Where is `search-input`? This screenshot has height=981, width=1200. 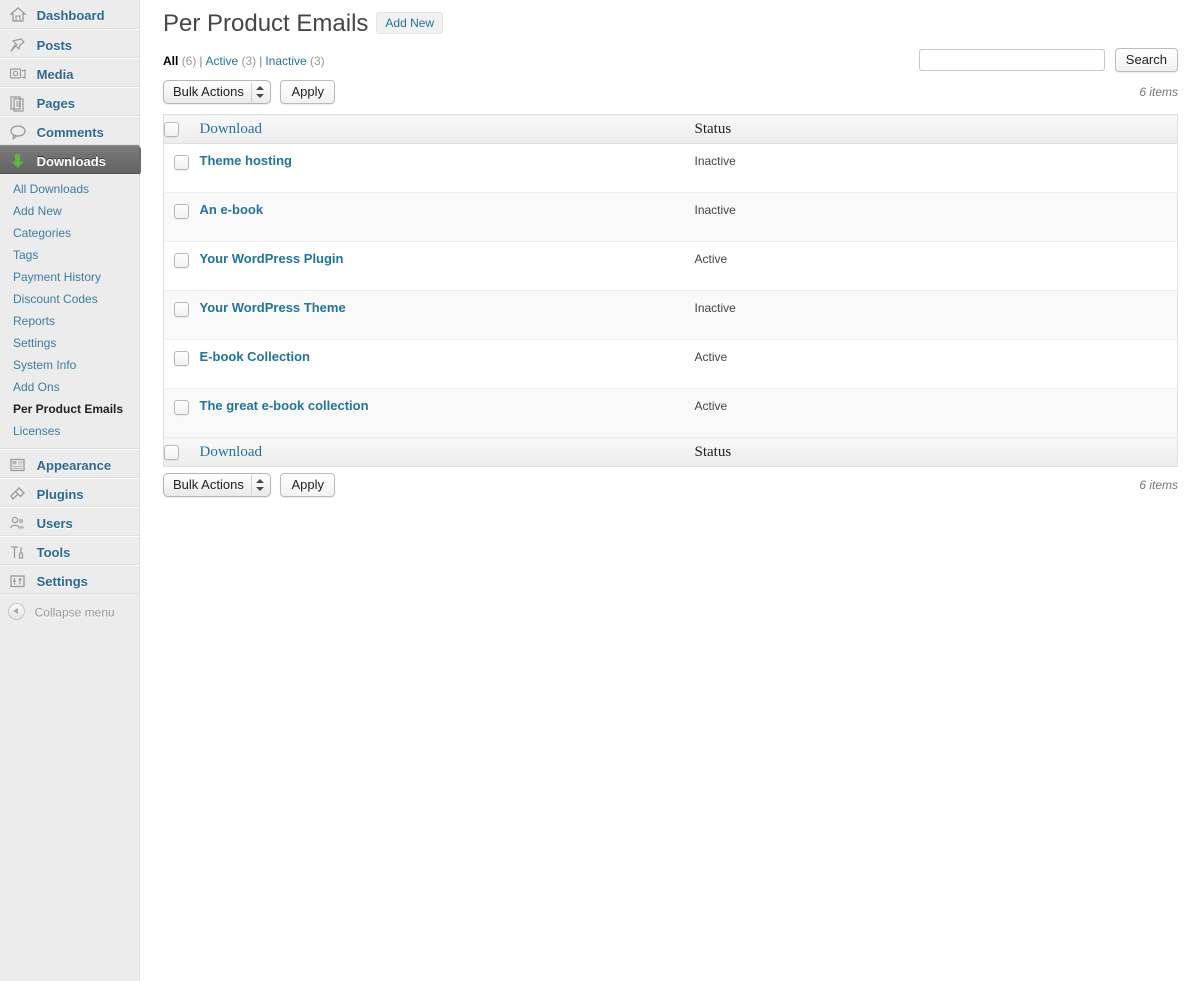
search-input is located at coordinates (1012, 60).